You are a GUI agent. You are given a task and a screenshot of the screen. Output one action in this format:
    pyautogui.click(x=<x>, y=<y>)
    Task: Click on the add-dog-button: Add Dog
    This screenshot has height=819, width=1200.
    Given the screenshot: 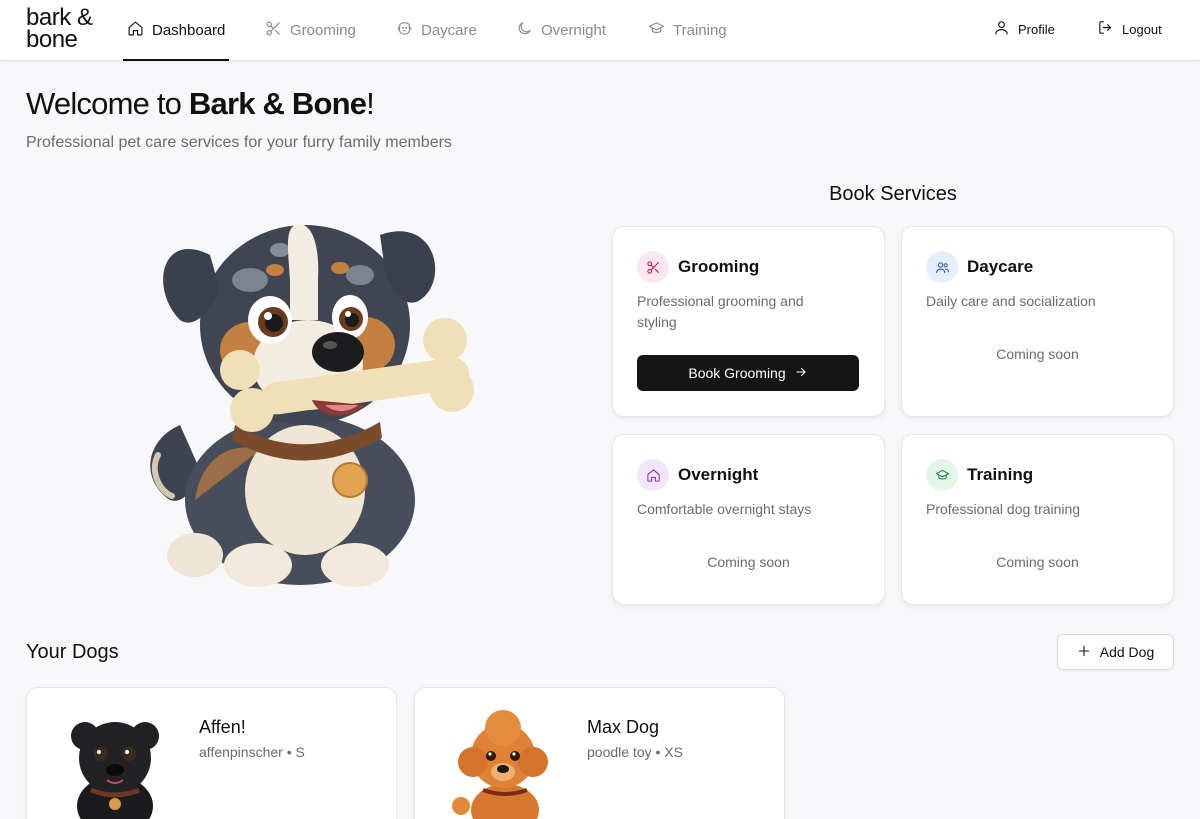 What is the action you would take?
    pyautogui.click(x=1115, y=652)
    